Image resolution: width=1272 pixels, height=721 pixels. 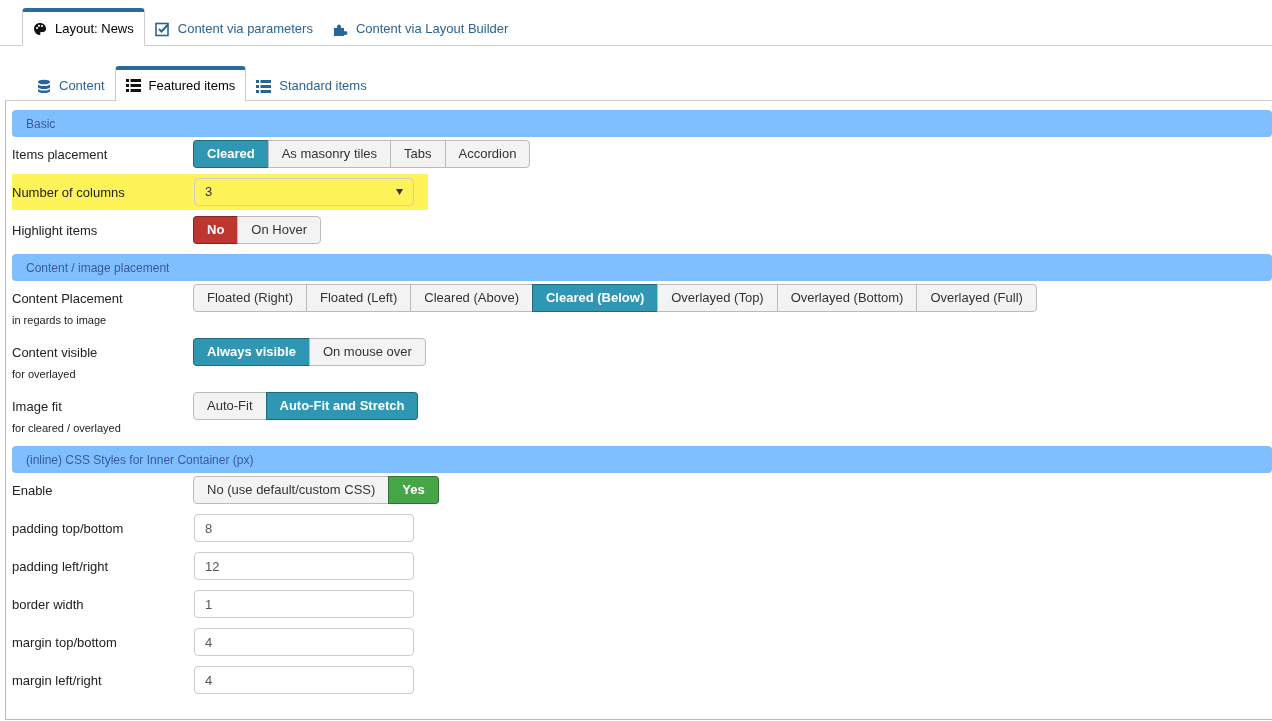 What do you see at coordinates (44, 86) in the screenshot?
I see `database-icon` at bounding box center [44, 86].